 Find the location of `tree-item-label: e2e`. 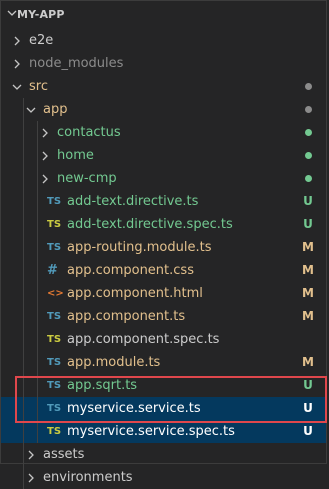

tree-item-label: e2e is located at coordinates (41, 40).